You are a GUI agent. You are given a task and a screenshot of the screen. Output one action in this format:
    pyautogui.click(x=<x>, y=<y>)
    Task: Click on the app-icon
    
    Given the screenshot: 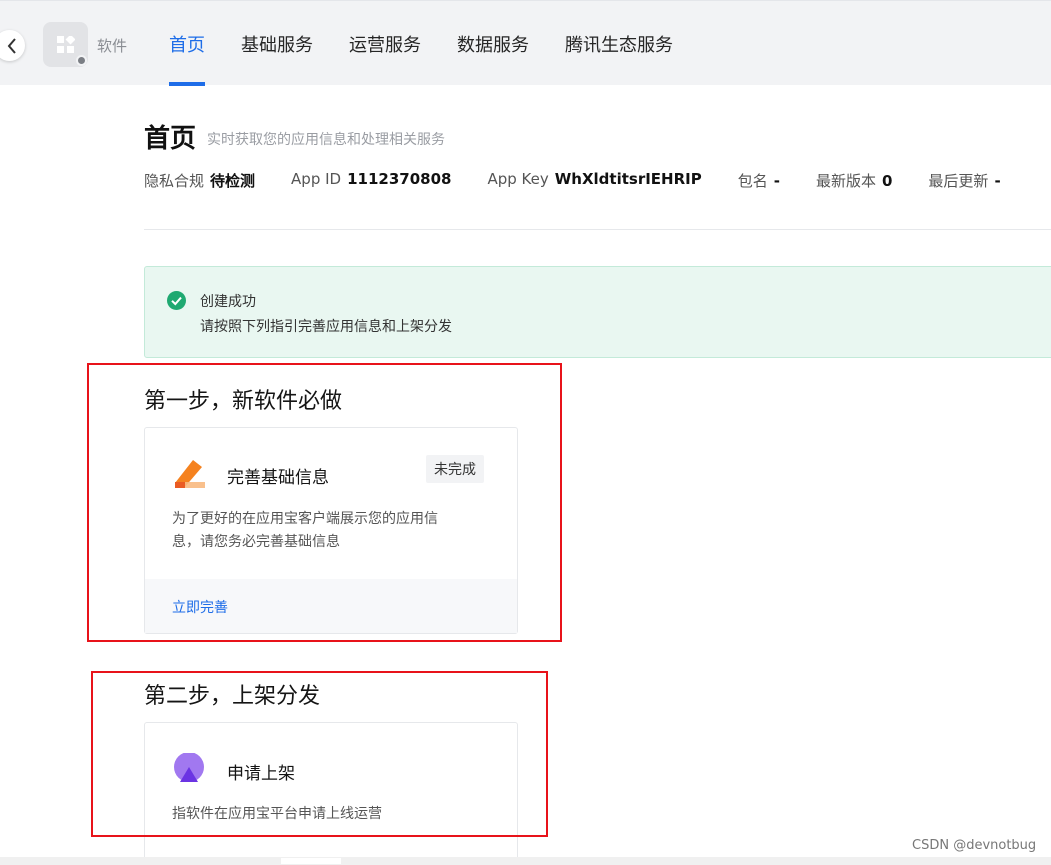 What is the action you would take?
    pyautogui.click(x=65, y=44)
    